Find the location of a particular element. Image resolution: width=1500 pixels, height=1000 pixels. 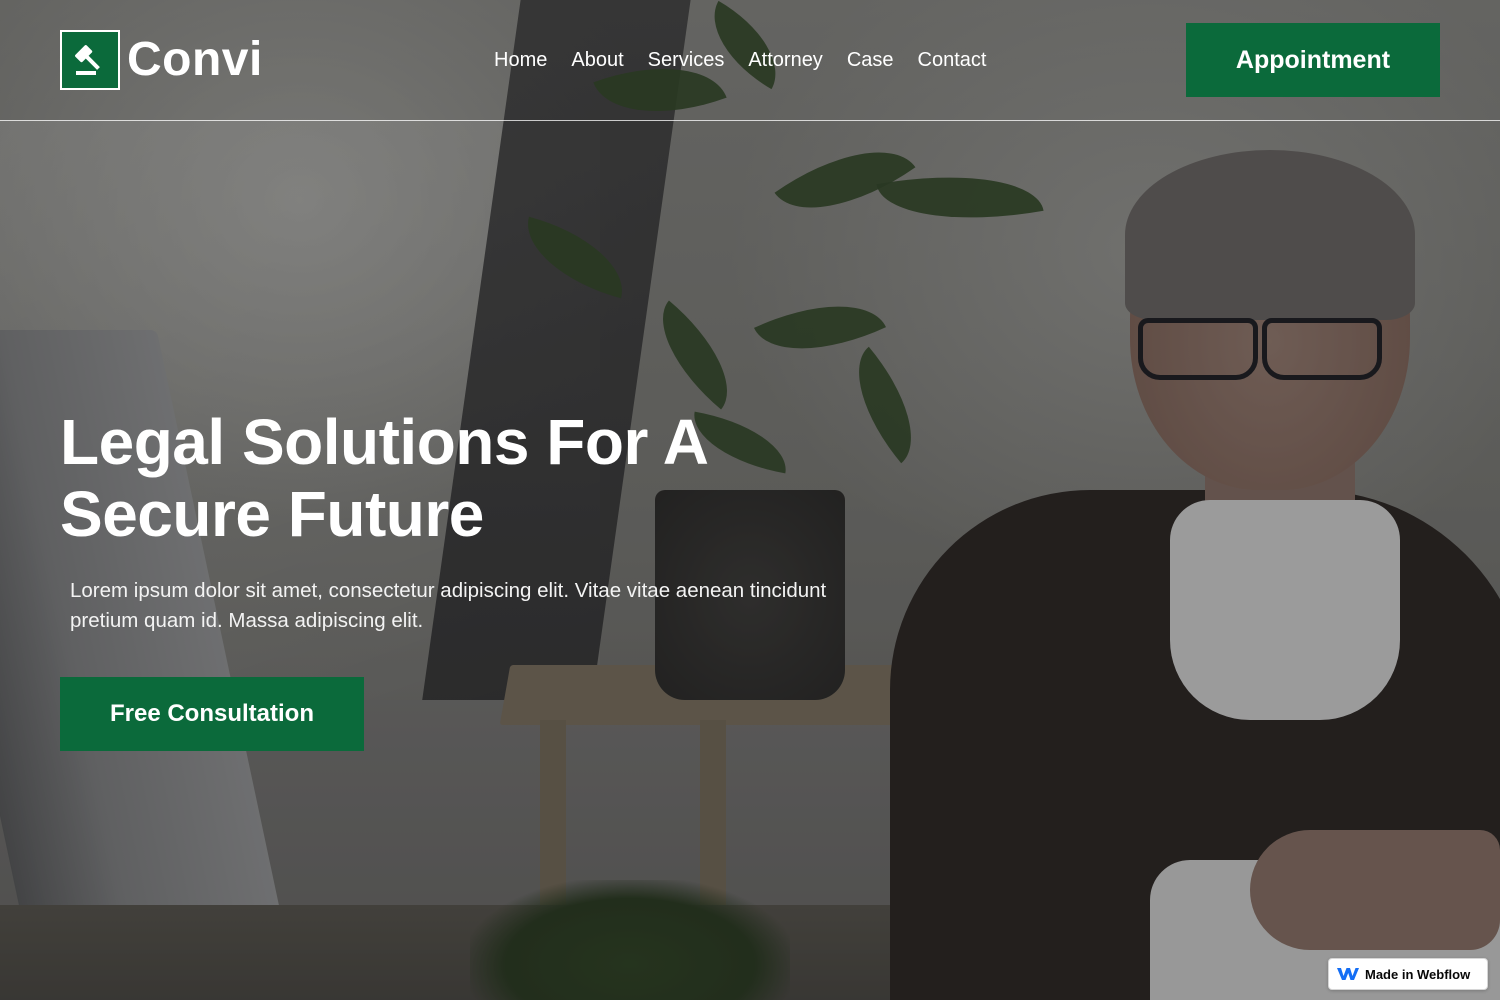

gavel-icon is located at coordinates (90, 60).